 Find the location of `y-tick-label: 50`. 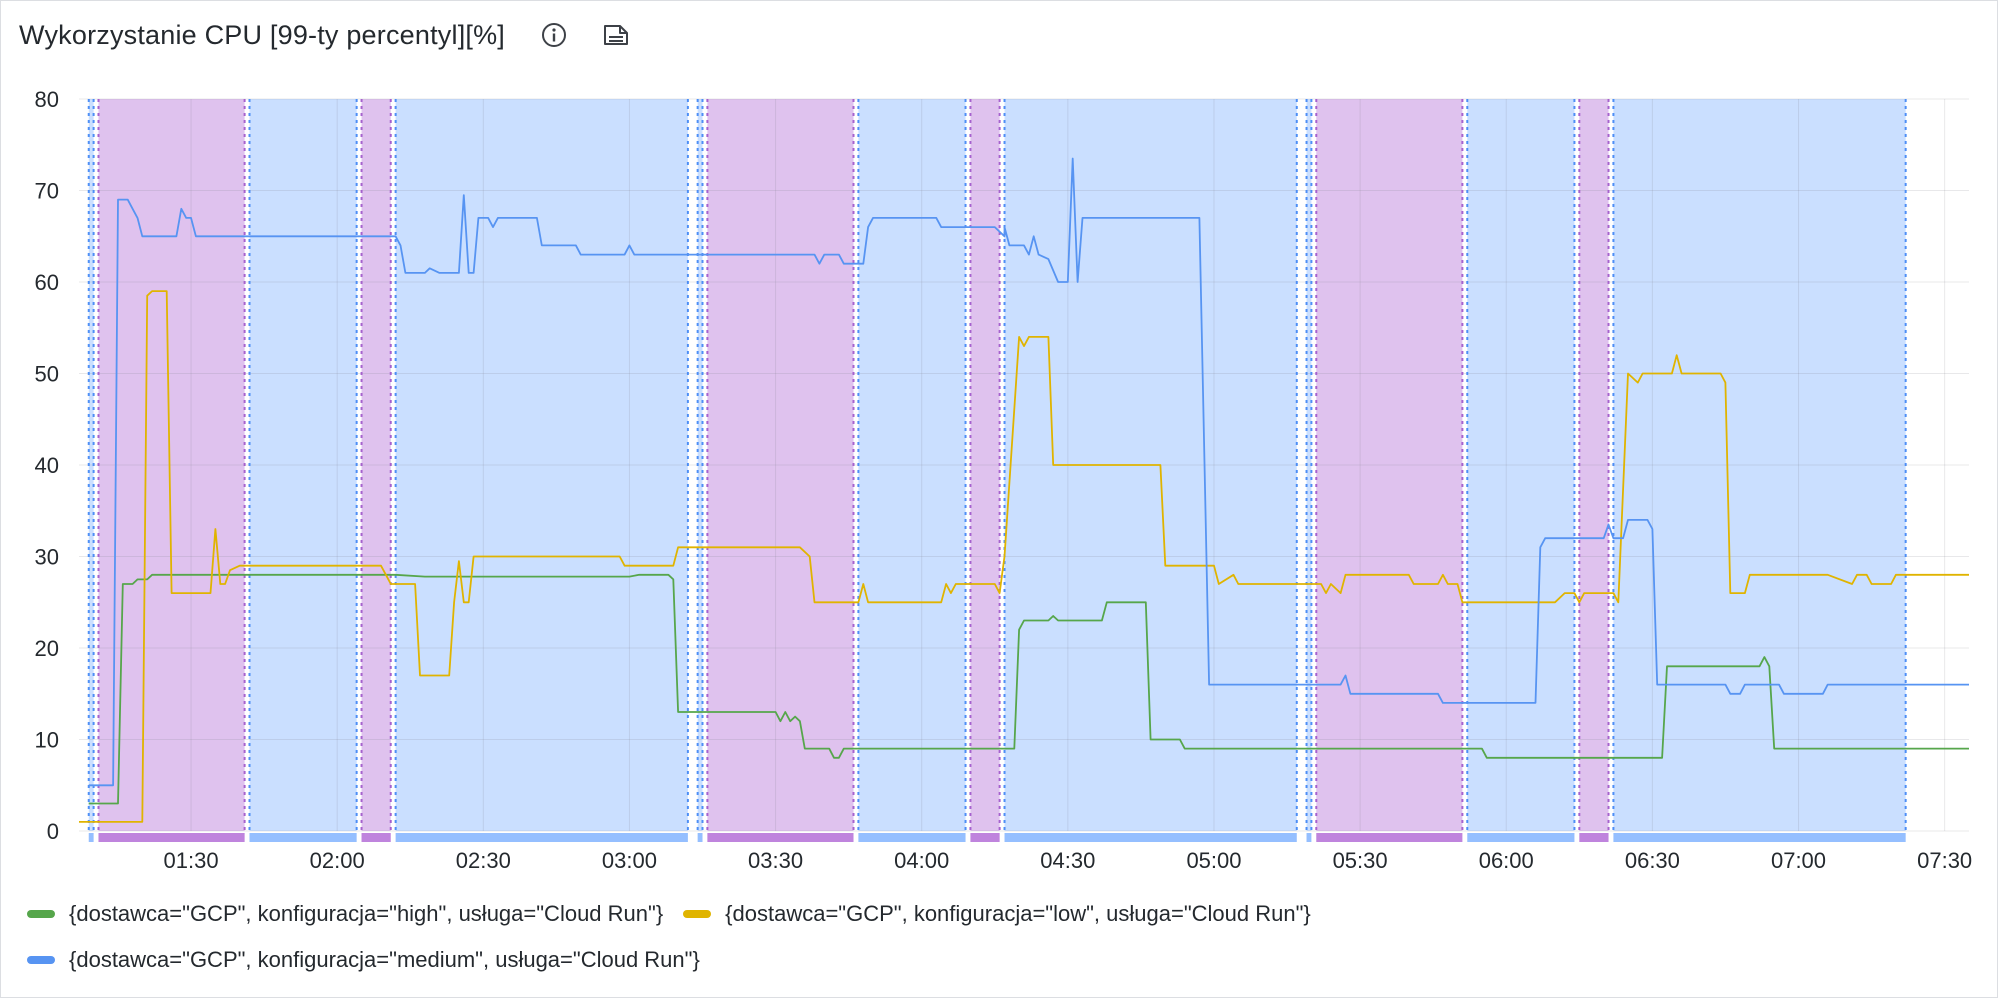

y-tick-label: 50 is located at coordinates (47, 374).